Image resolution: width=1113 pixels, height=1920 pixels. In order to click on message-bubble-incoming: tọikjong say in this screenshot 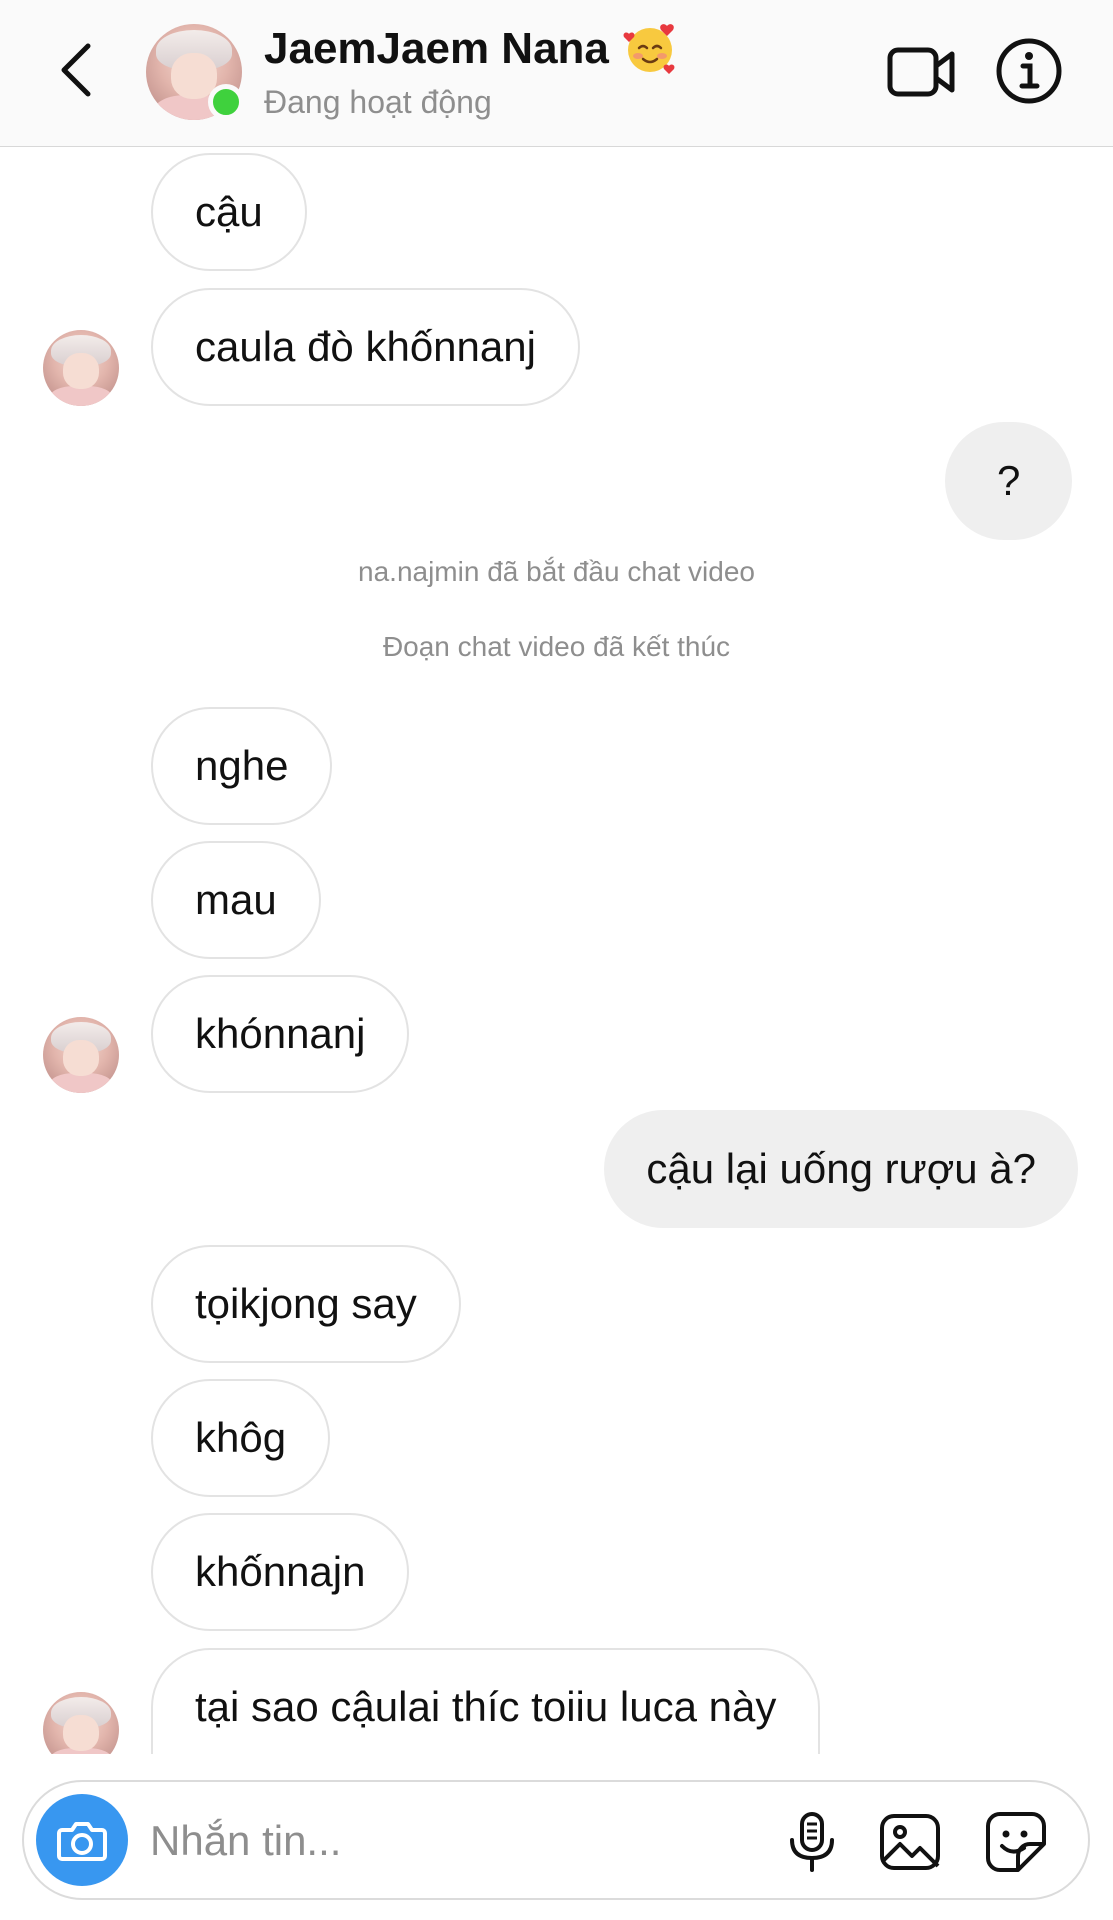, I will do `click(306, 1304)`.